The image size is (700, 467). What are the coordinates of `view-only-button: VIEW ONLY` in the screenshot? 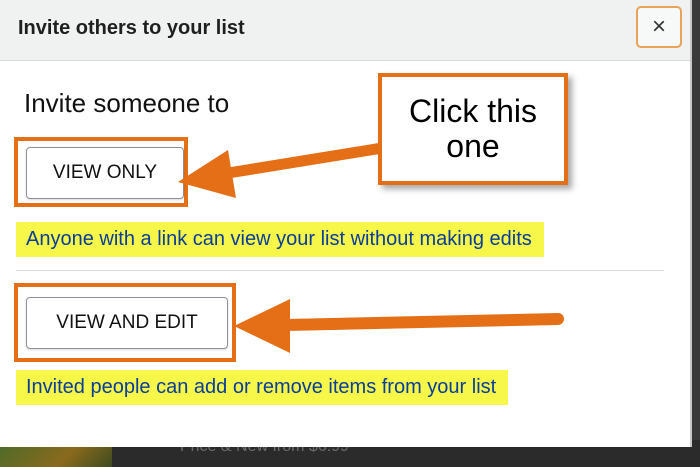 It's located at (105, 173).